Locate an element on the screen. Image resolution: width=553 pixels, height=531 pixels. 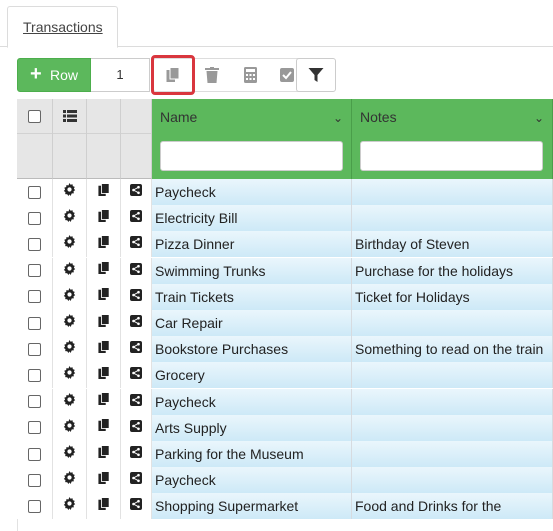
cell-name: Parking for the Museum is located at coordinates (252, 454).